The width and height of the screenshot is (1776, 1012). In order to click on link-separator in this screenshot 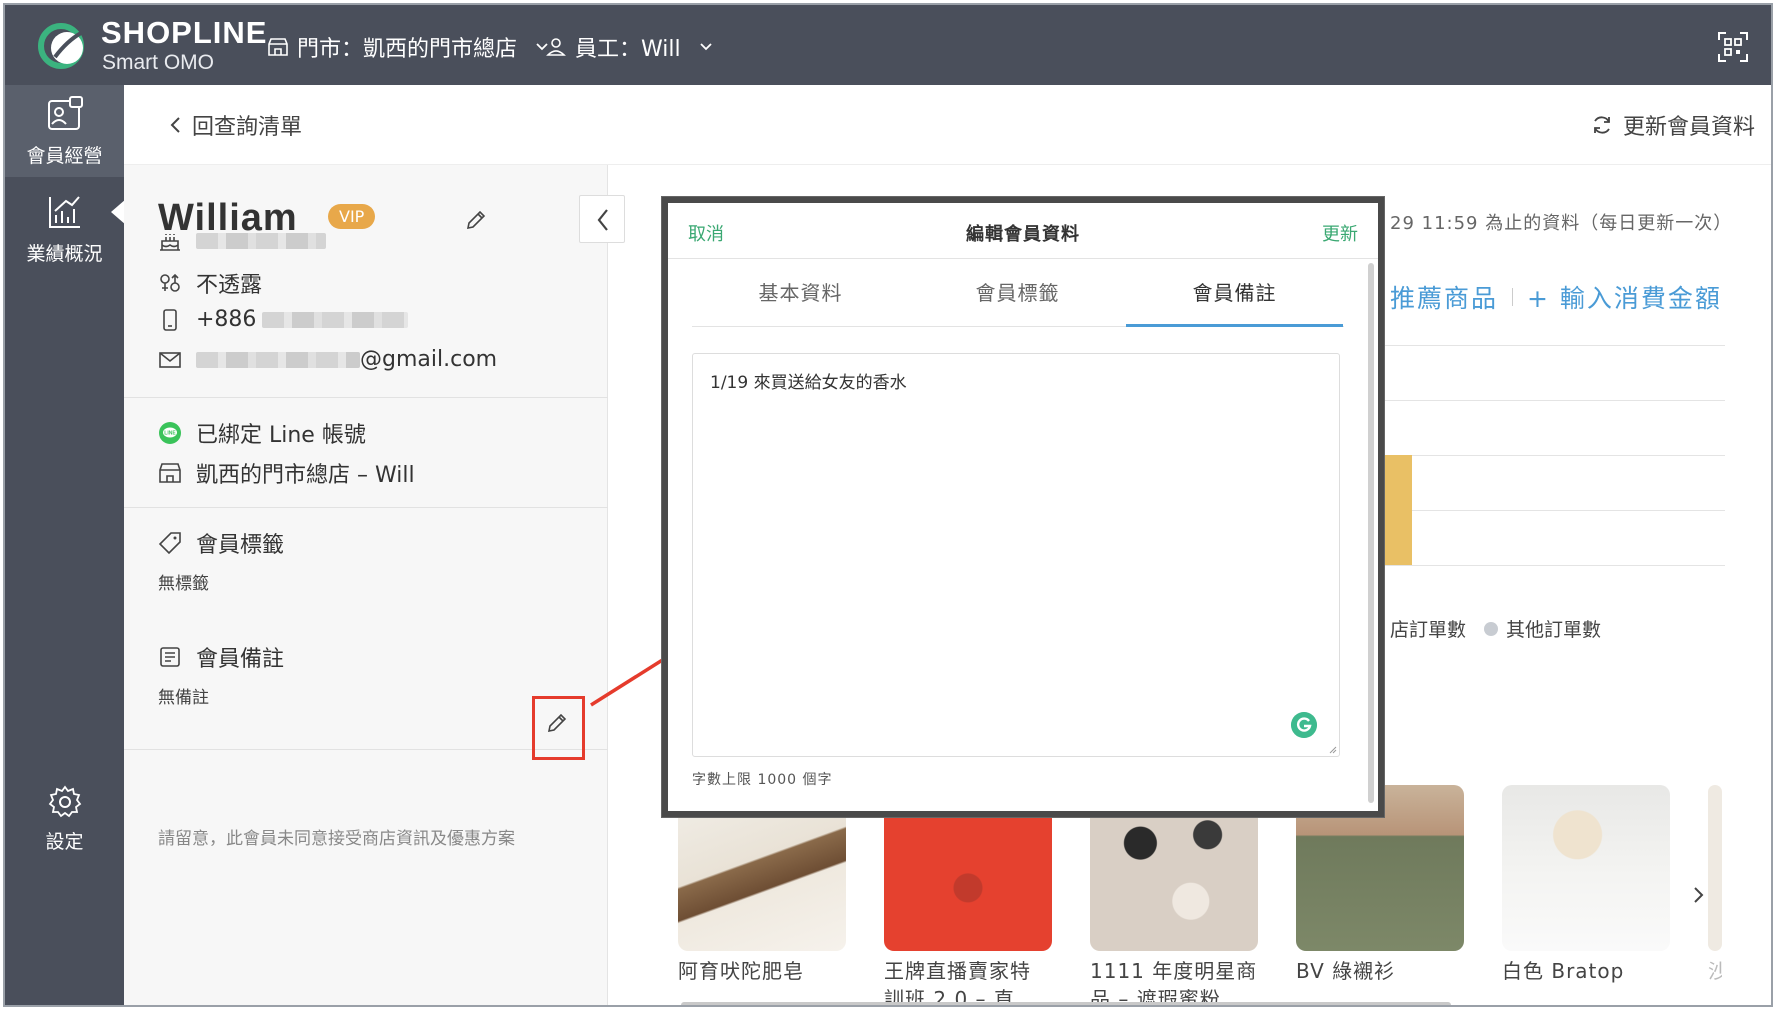, I will do `click(1513, 297)`.